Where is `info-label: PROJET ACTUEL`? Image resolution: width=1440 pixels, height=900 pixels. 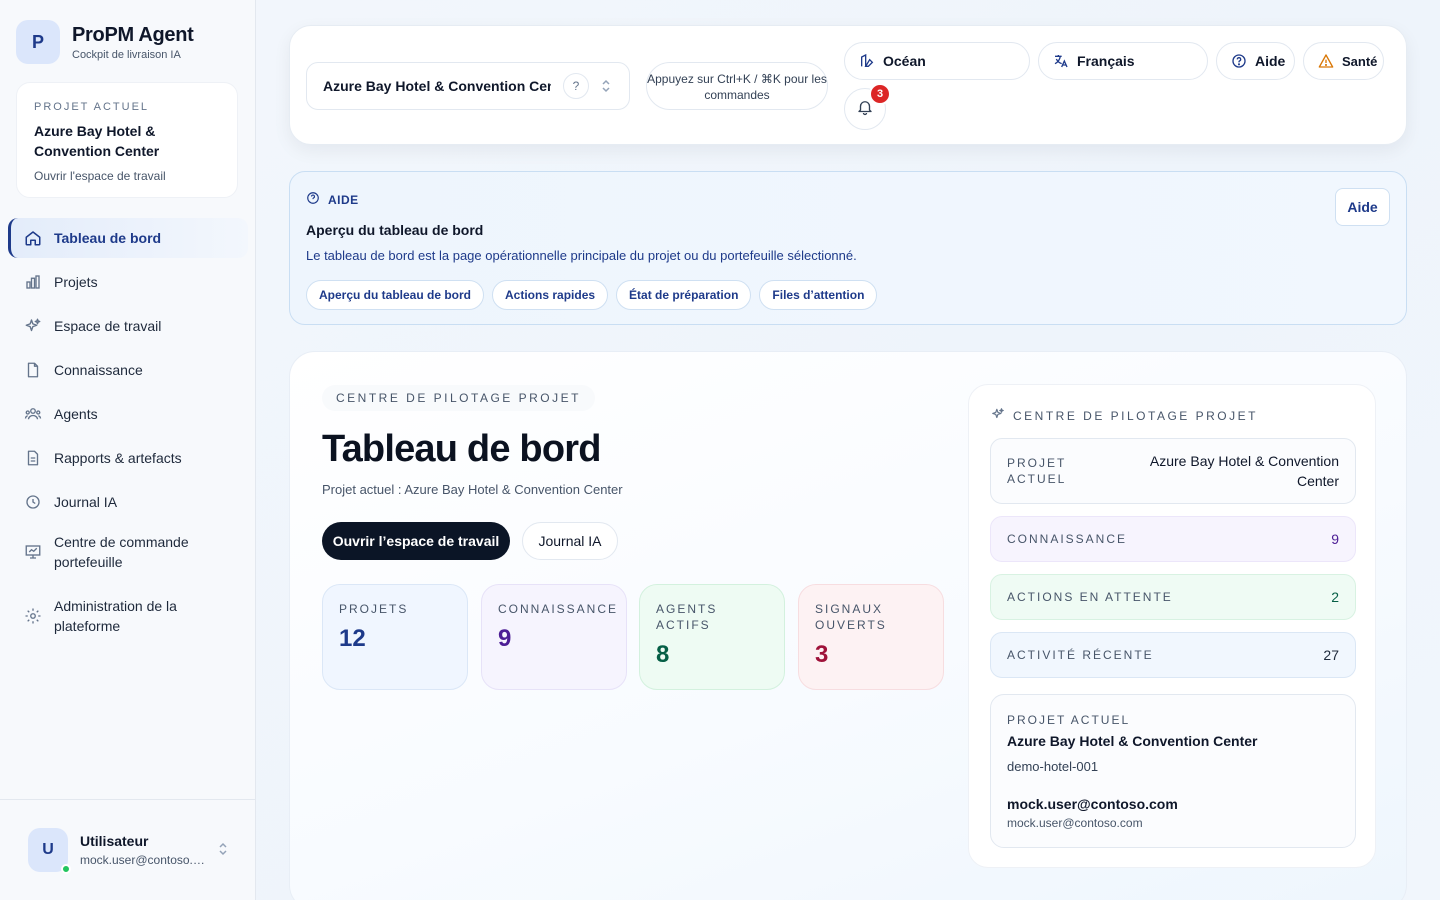
info-label: PROJET ACTUEL is located at coordinates (1069, 720).